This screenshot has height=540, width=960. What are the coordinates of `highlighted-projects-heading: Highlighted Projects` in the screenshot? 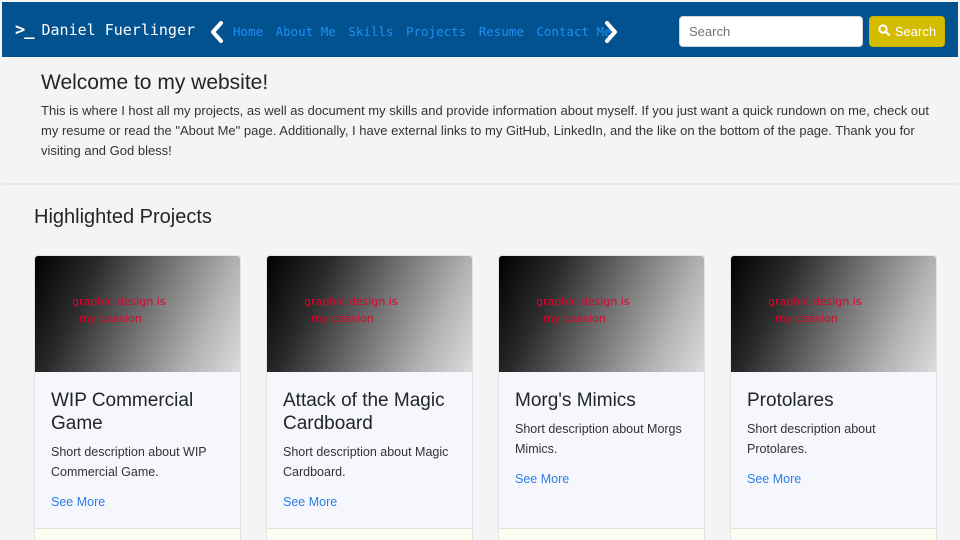 It's located at (123, 217).